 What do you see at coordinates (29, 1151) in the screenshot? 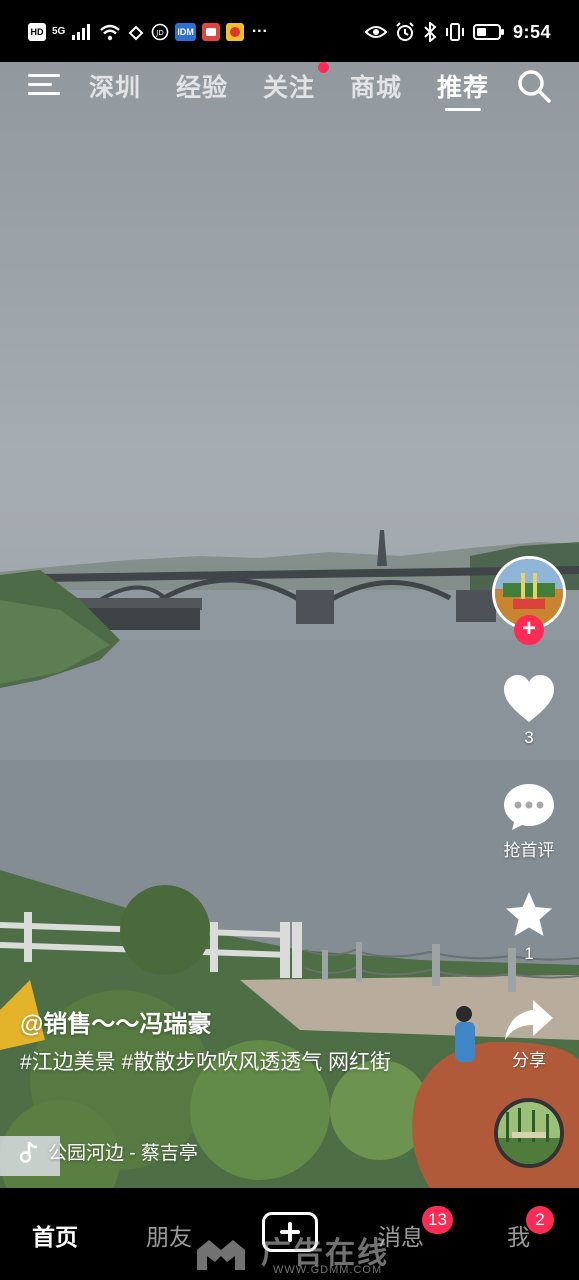
I see `music-note-icon` at bounding box center [29, 1151].